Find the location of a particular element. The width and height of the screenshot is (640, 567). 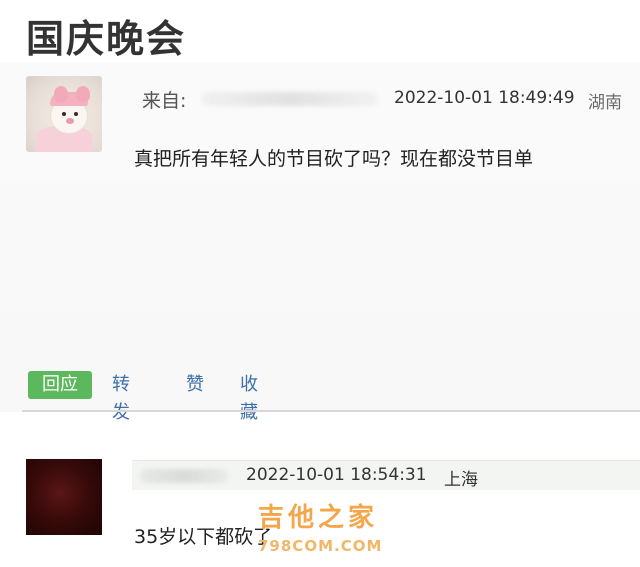

reply-meta: 2022-10-01 18:54:31 上海 is located at coordinates (386, 475).